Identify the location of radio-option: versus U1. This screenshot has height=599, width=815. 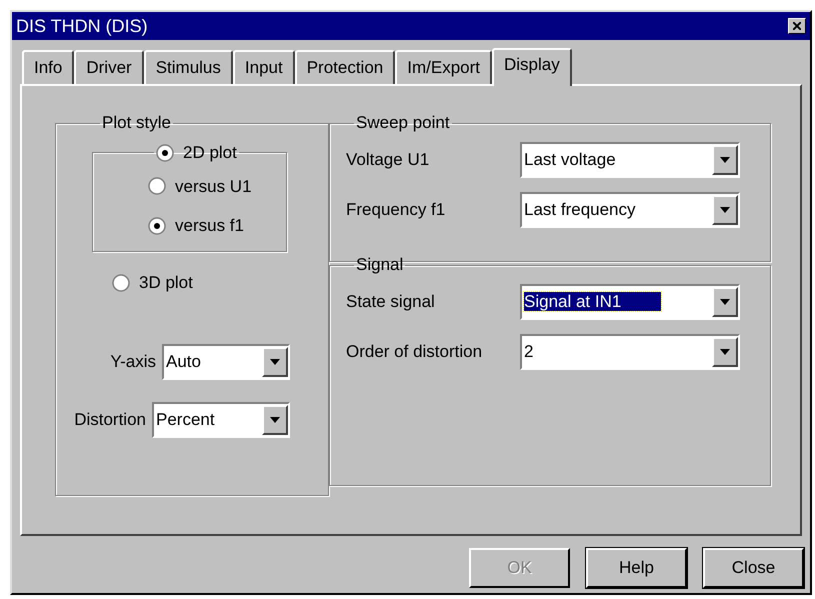
(217, 186).